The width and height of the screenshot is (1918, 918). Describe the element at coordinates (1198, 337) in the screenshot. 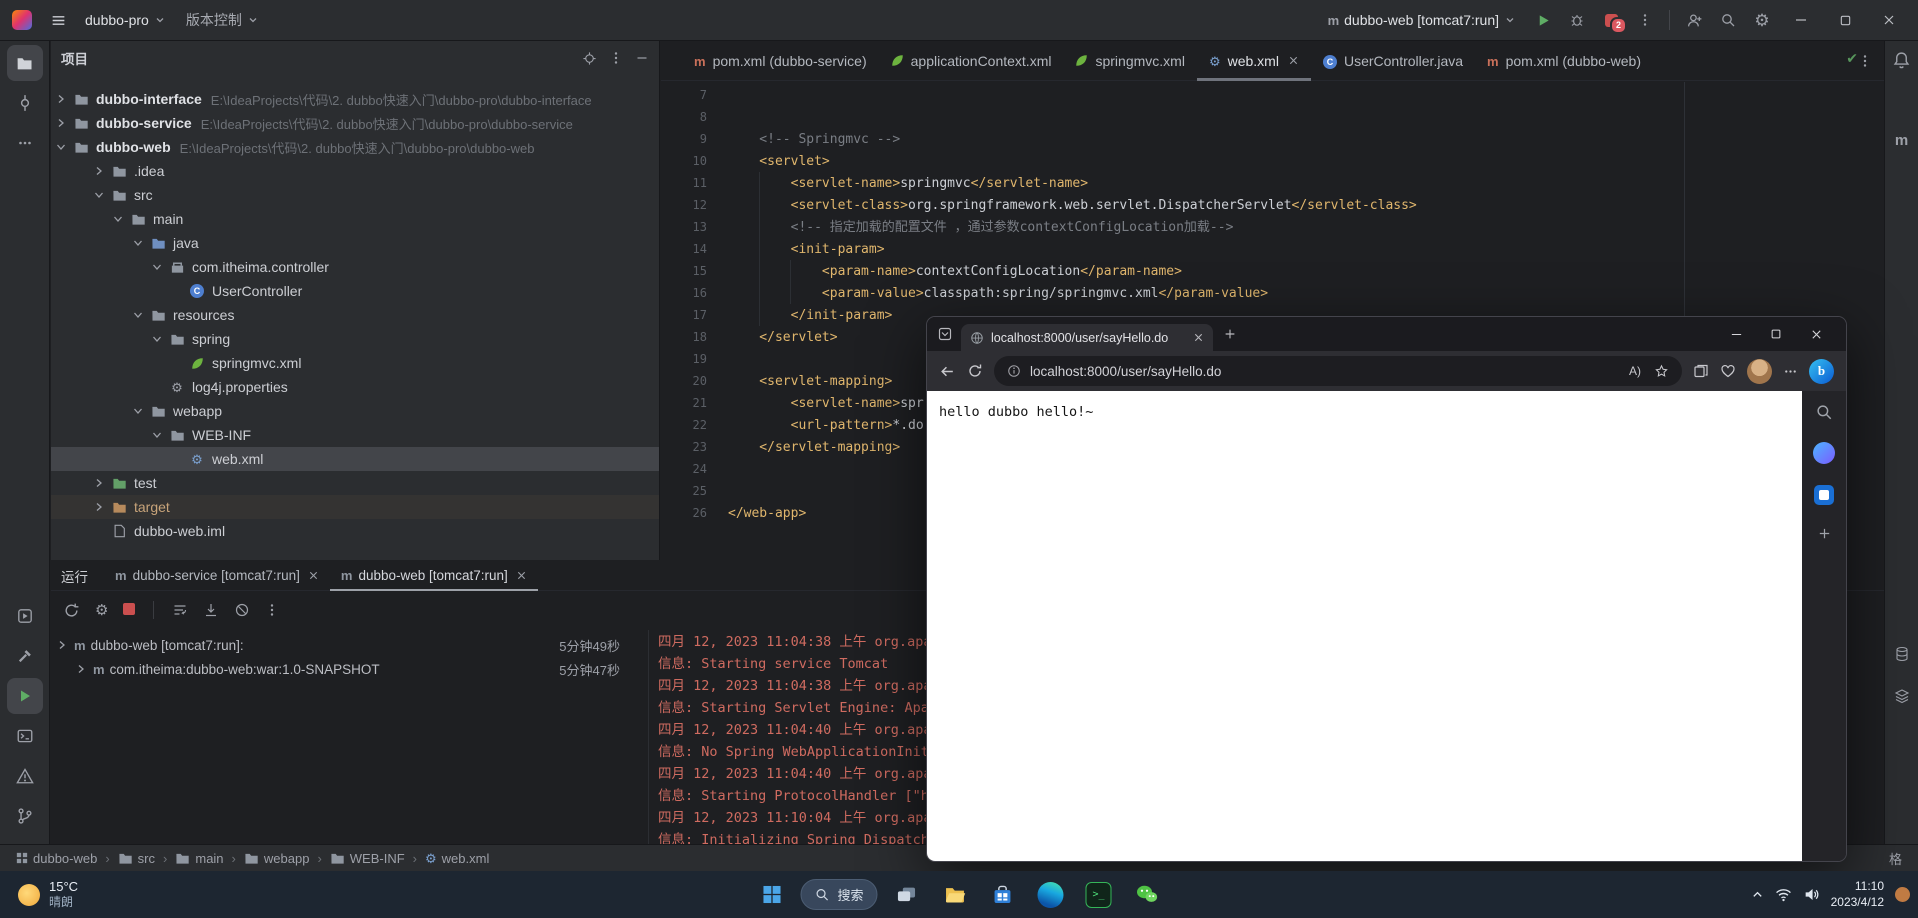

I see `tab-close-icon` at that location.